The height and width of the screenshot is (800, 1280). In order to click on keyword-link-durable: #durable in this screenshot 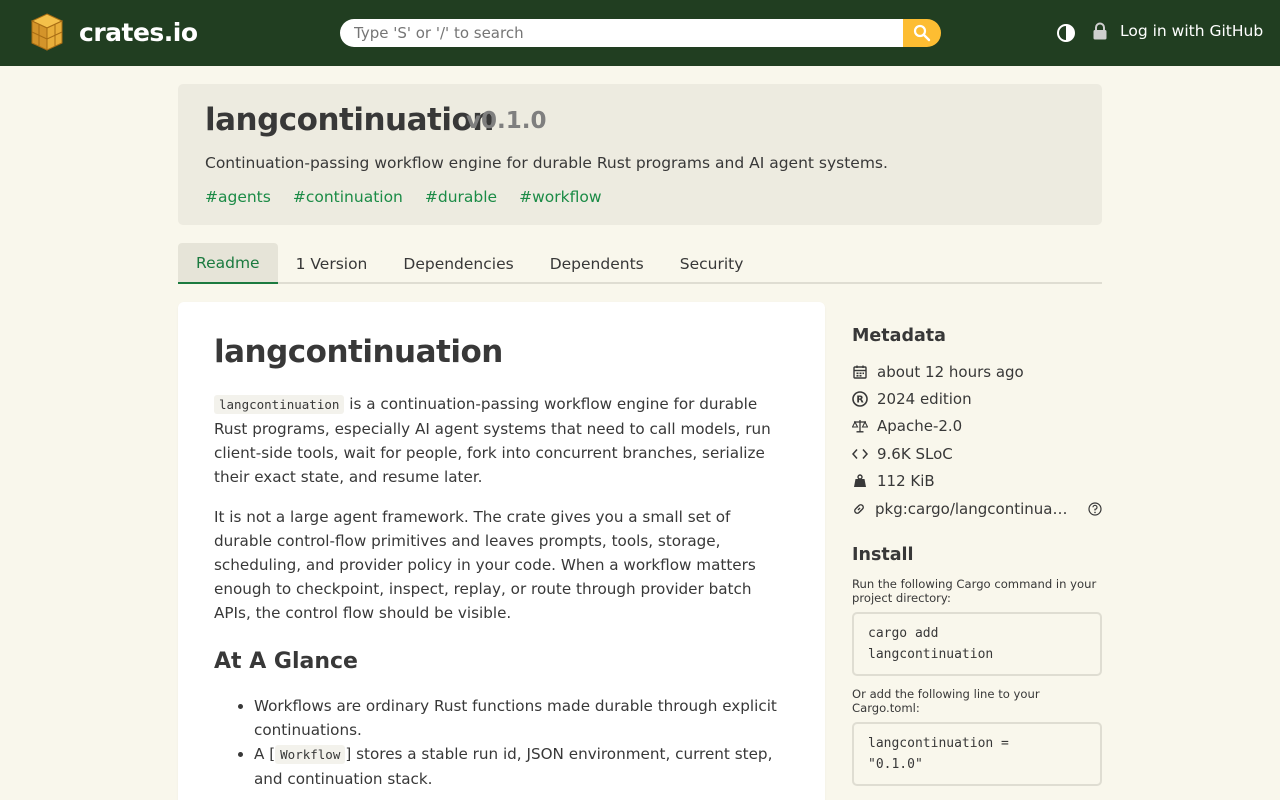, I will do `click(461, 197)`.